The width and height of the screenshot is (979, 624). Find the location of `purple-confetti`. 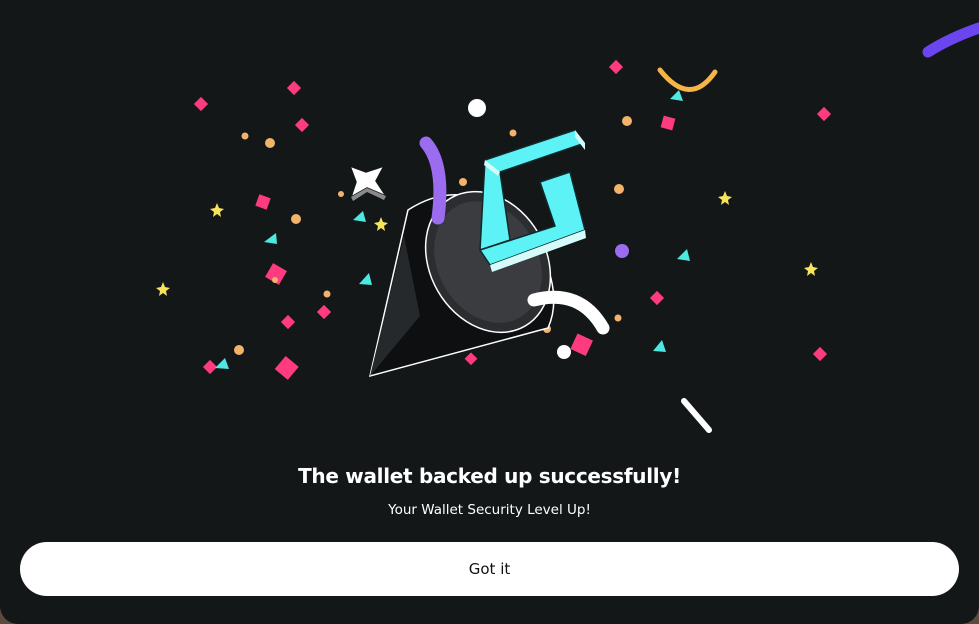

purple-confetti is located at coordinates (622, 251).